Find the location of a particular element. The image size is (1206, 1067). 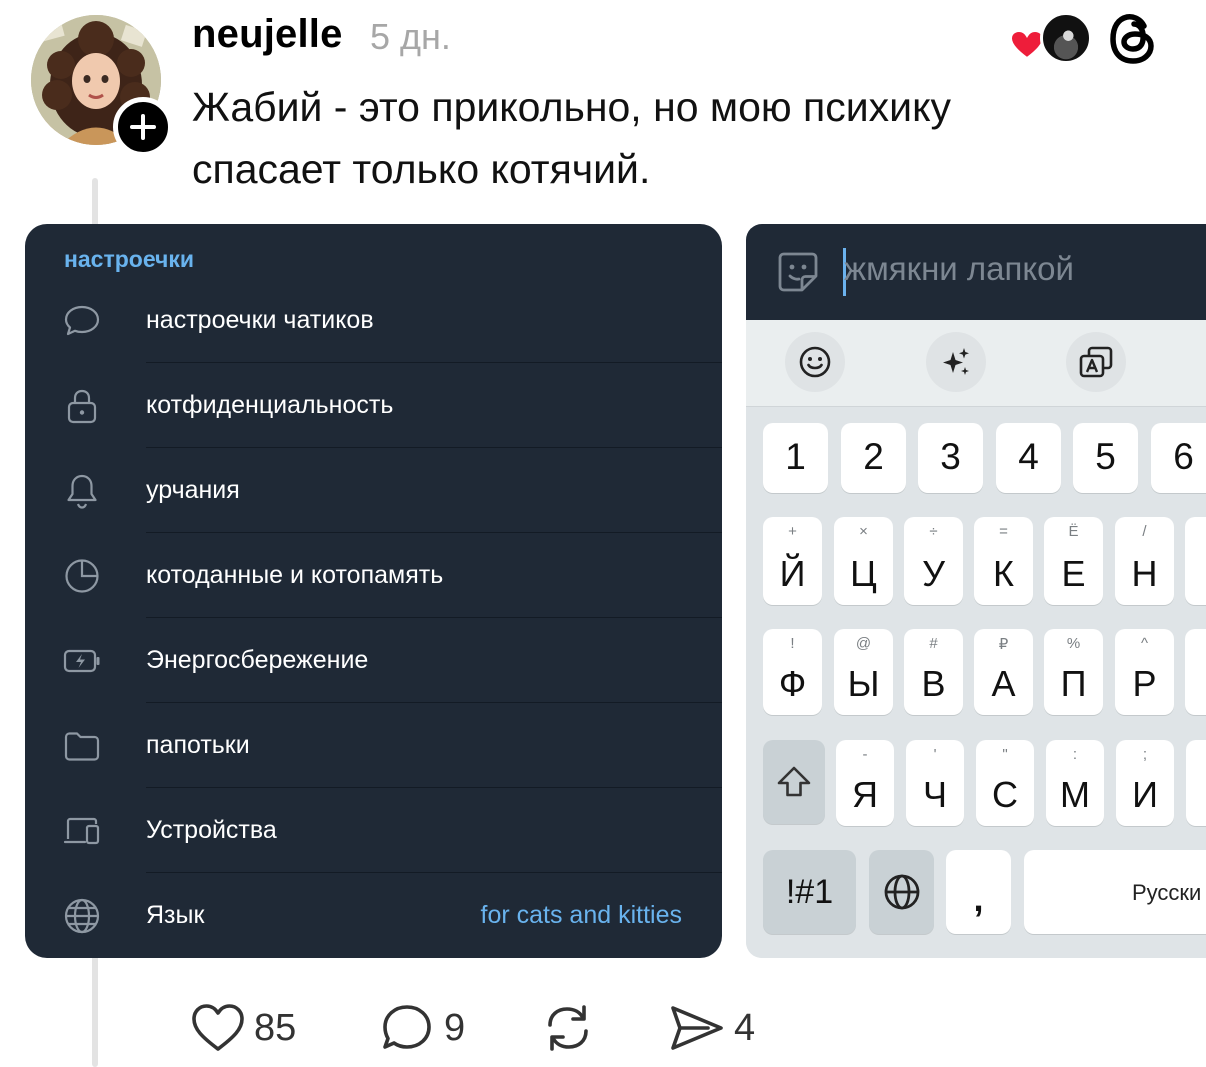

author-username: neujelle is located at coordinates (267, 34).